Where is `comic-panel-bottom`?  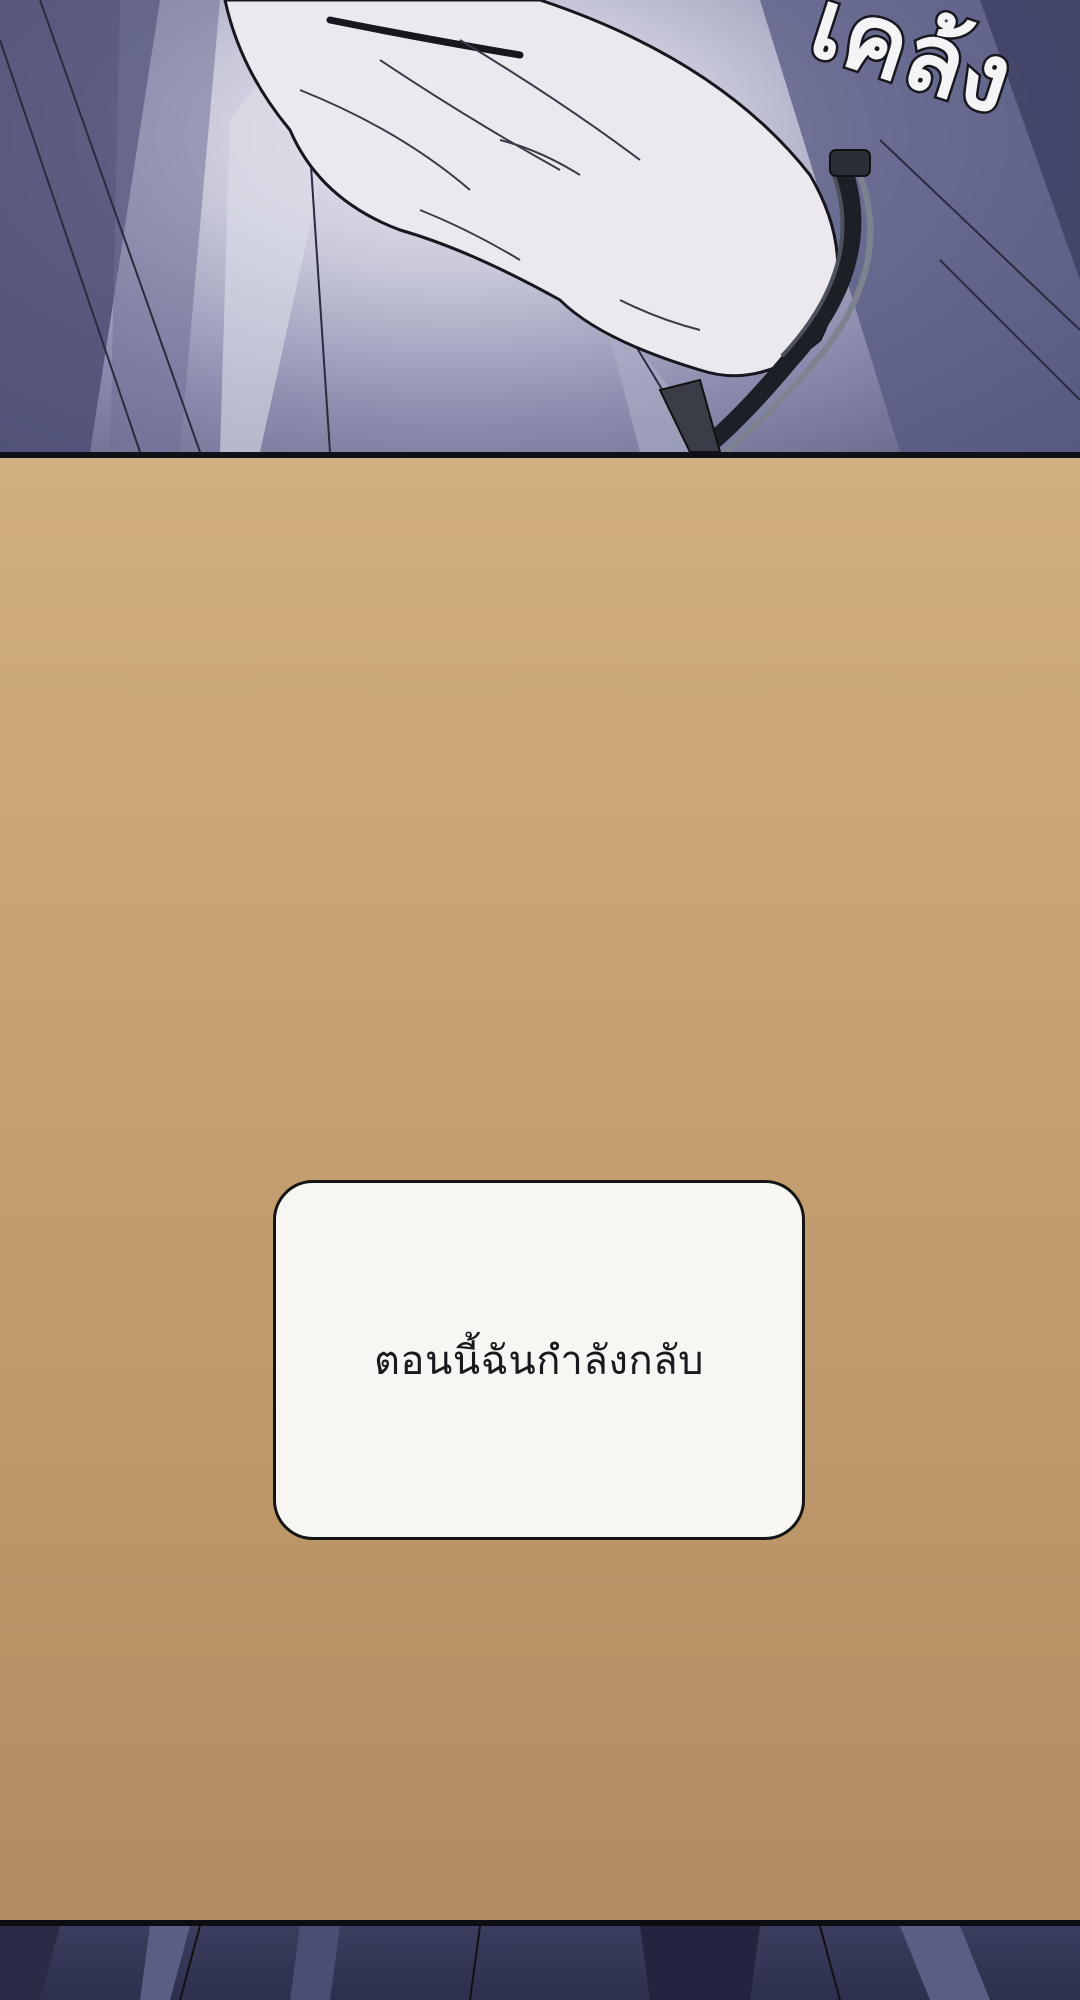
comic-panel-bottom is located at coordinates (540, 1963).